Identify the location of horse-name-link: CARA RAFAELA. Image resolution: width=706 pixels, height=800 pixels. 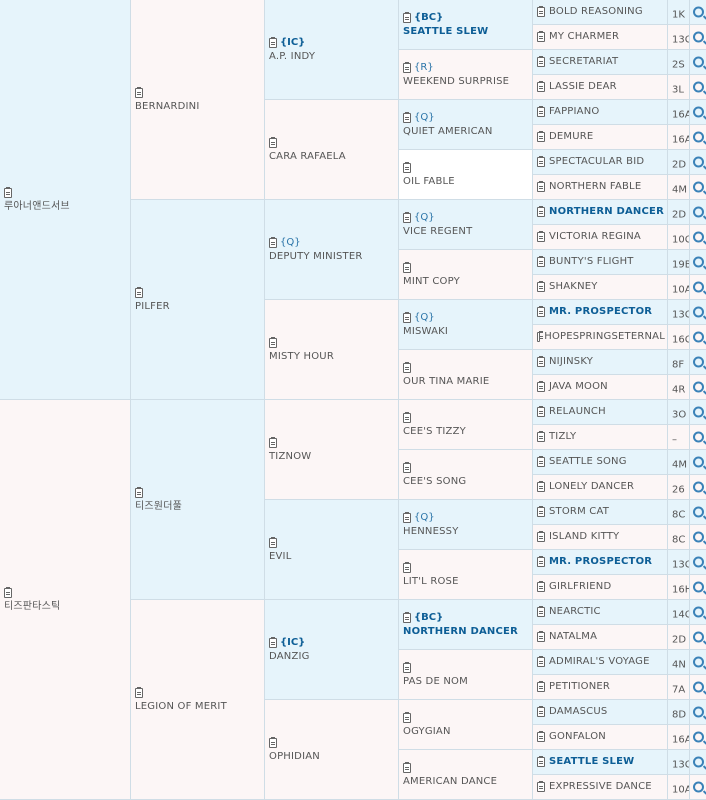
(332, 157).